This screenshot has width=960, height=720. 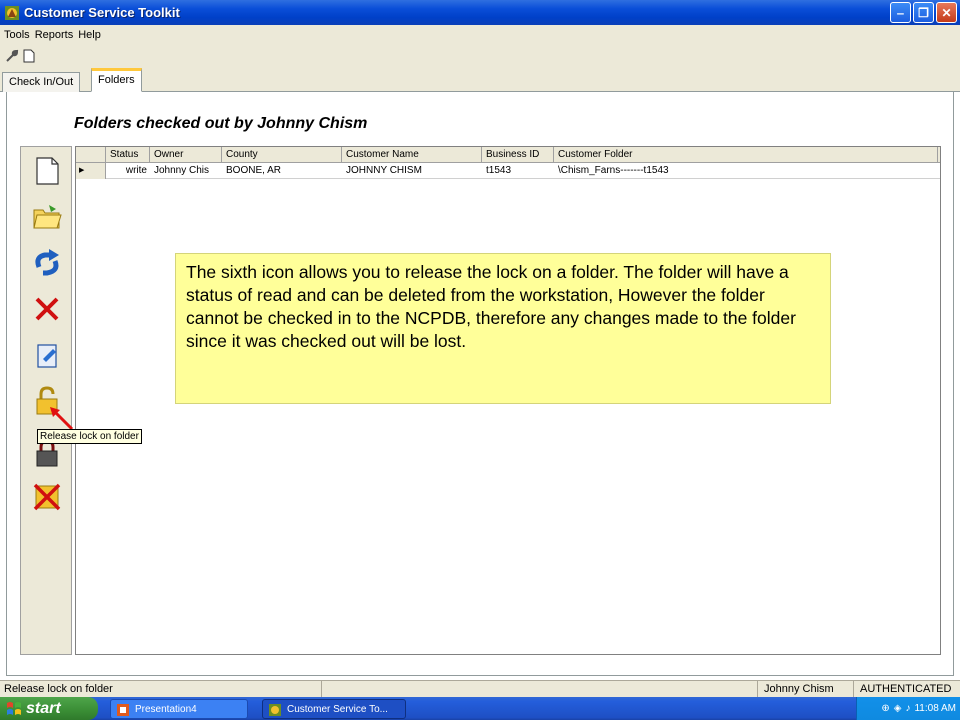 I want to click on status-spacer, so click(x=540, y=689).